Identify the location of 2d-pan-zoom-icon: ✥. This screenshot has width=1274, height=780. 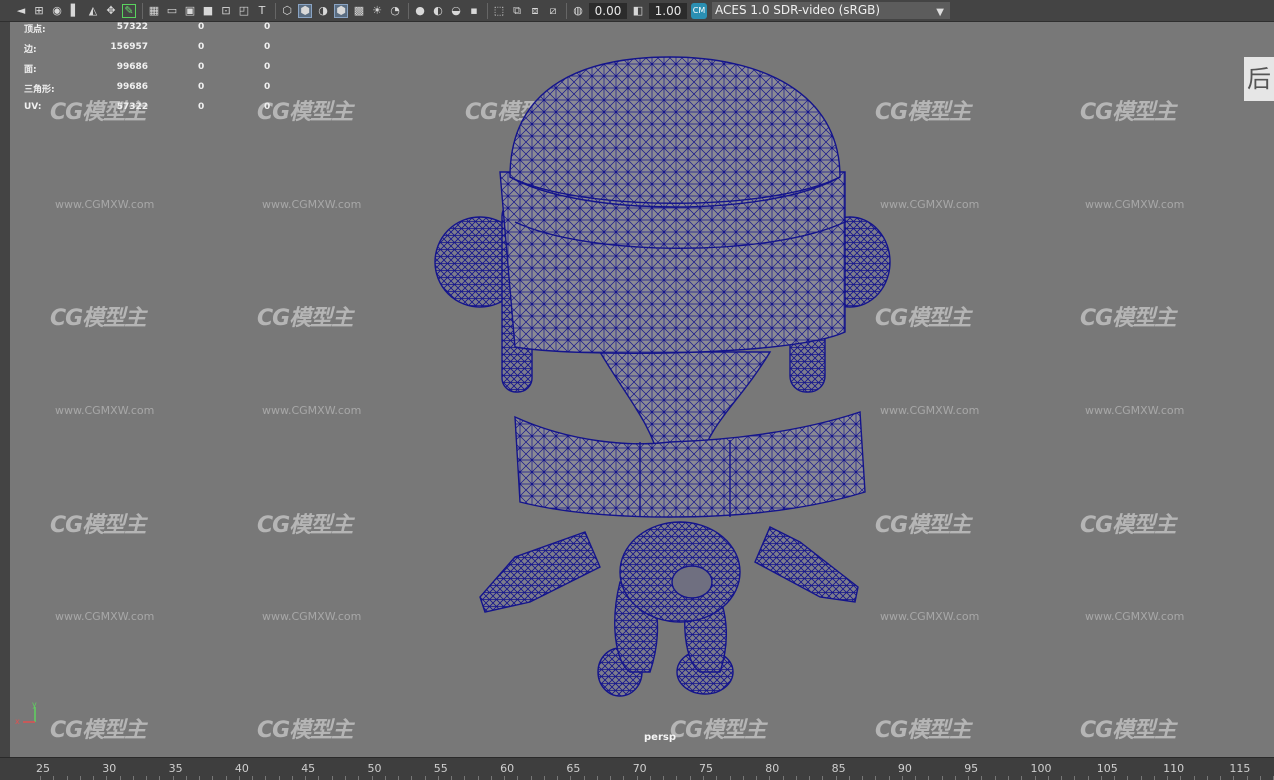
(111, 11).